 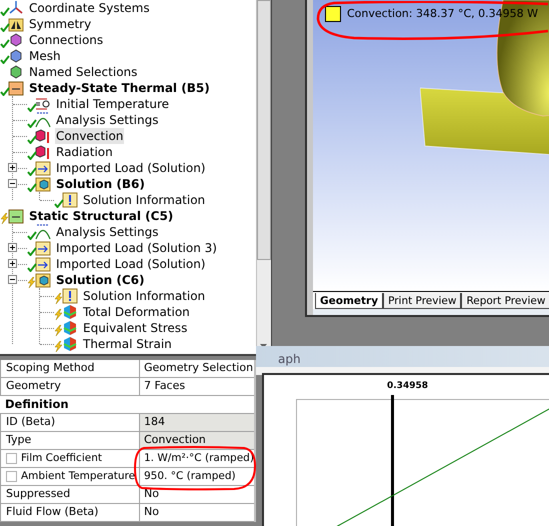 What do you see at coordinates (89, 136) in the screenshot?
I see `tree-item: Convection` at bounding box center [89, 136].